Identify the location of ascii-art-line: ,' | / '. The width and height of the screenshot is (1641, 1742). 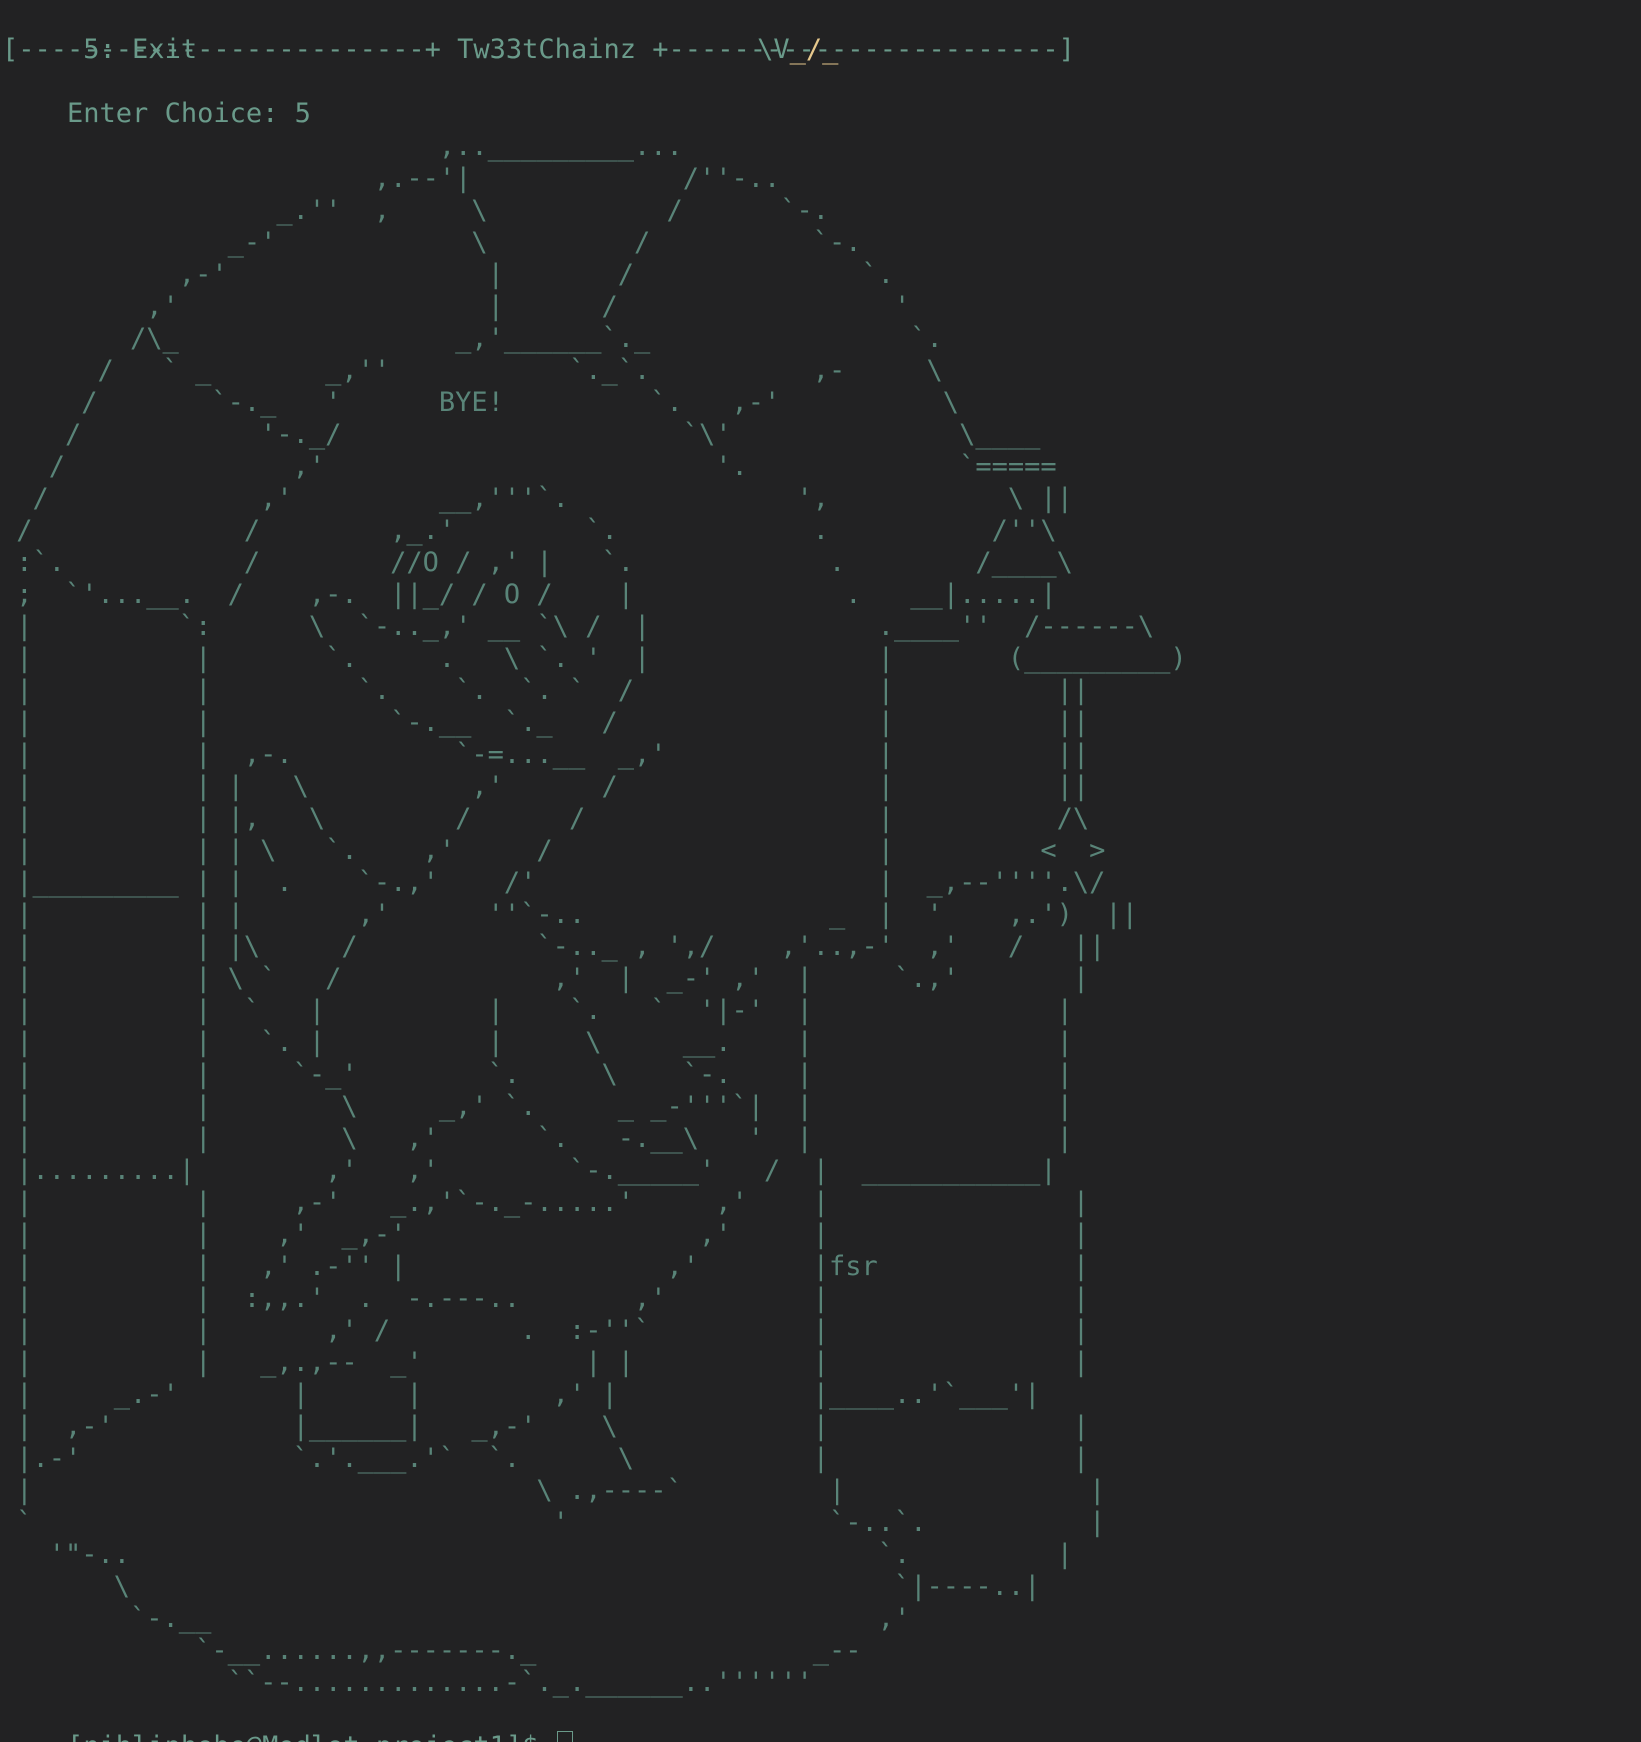
(455, 306).